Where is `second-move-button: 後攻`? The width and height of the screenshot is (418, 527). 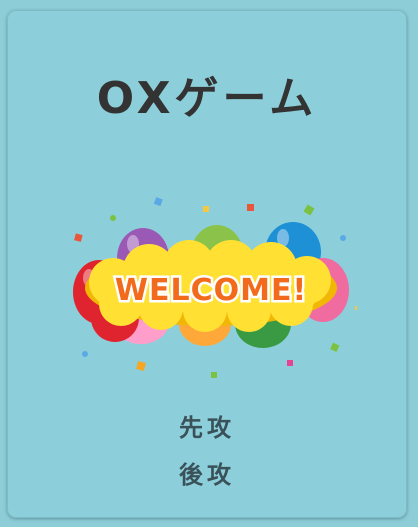 second-move-button: 後攻 is located at coordinates (207, 472).